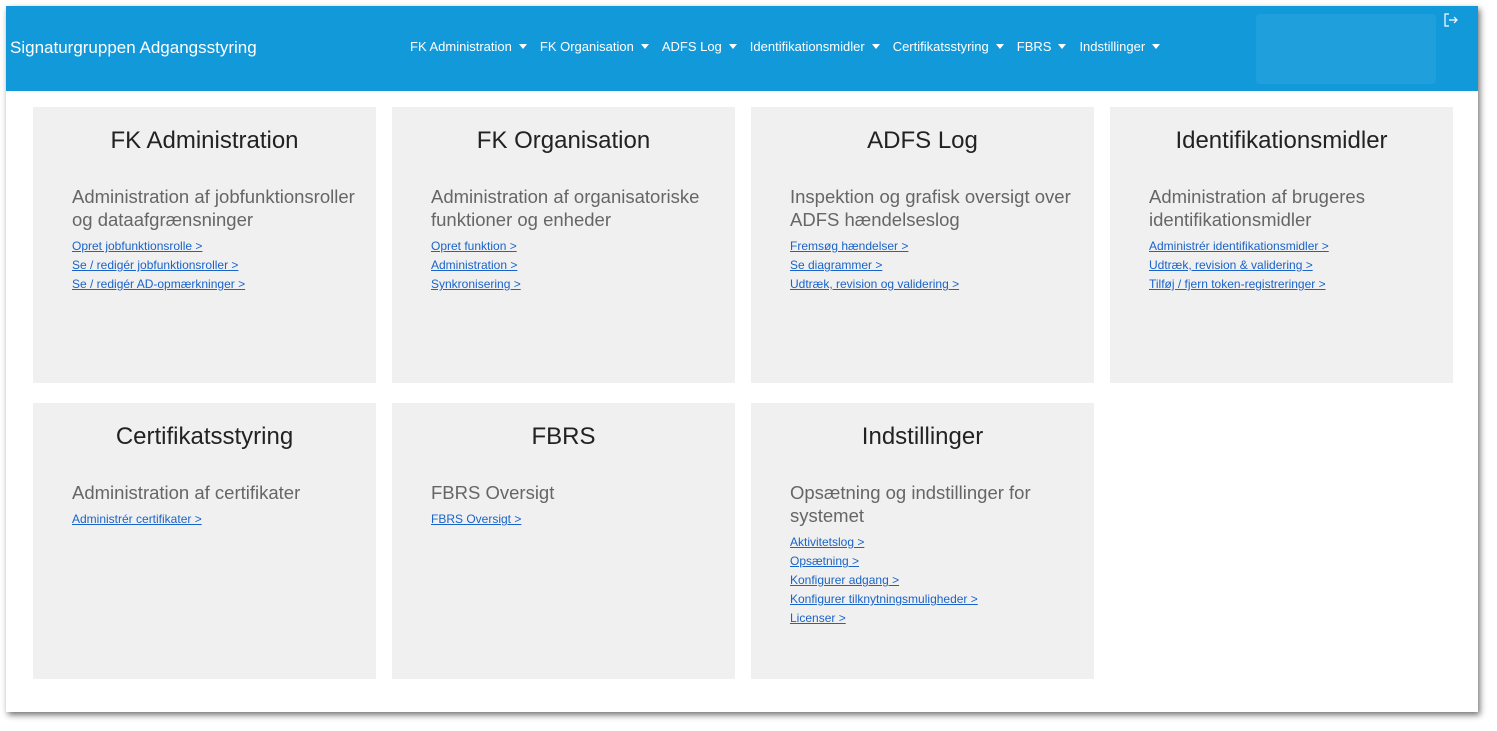 The width and height of the screenshot is (1497, 731). Describe the element at coordinates (910, 504) in the screenshot. I see `card-subtitle: Opsætning og indstillinger for systemet` at that location.